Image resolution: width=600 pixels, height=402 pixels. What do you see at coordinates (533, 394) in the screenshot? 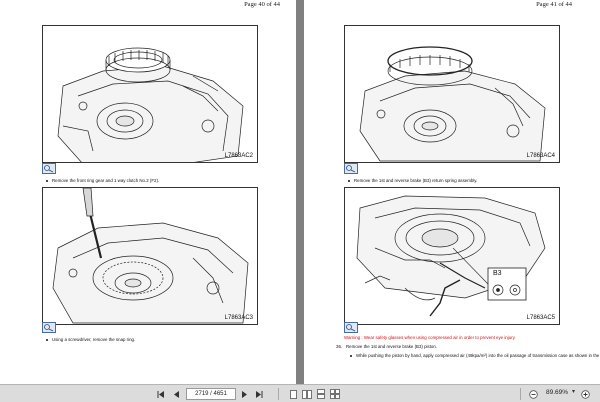
I see `zoom-out-icon` at bounding box center [533, 394].